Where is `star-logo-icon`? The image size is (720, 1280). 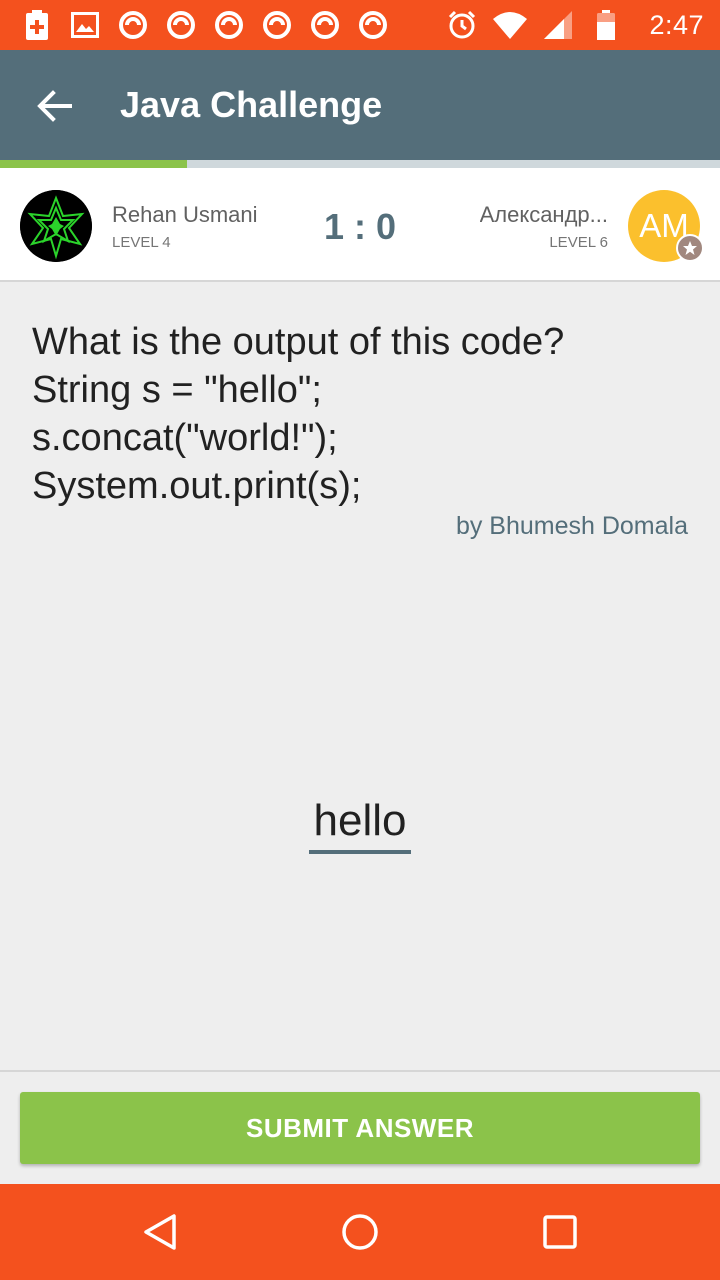
star-logo-icon is located at coordinates (56, 226).